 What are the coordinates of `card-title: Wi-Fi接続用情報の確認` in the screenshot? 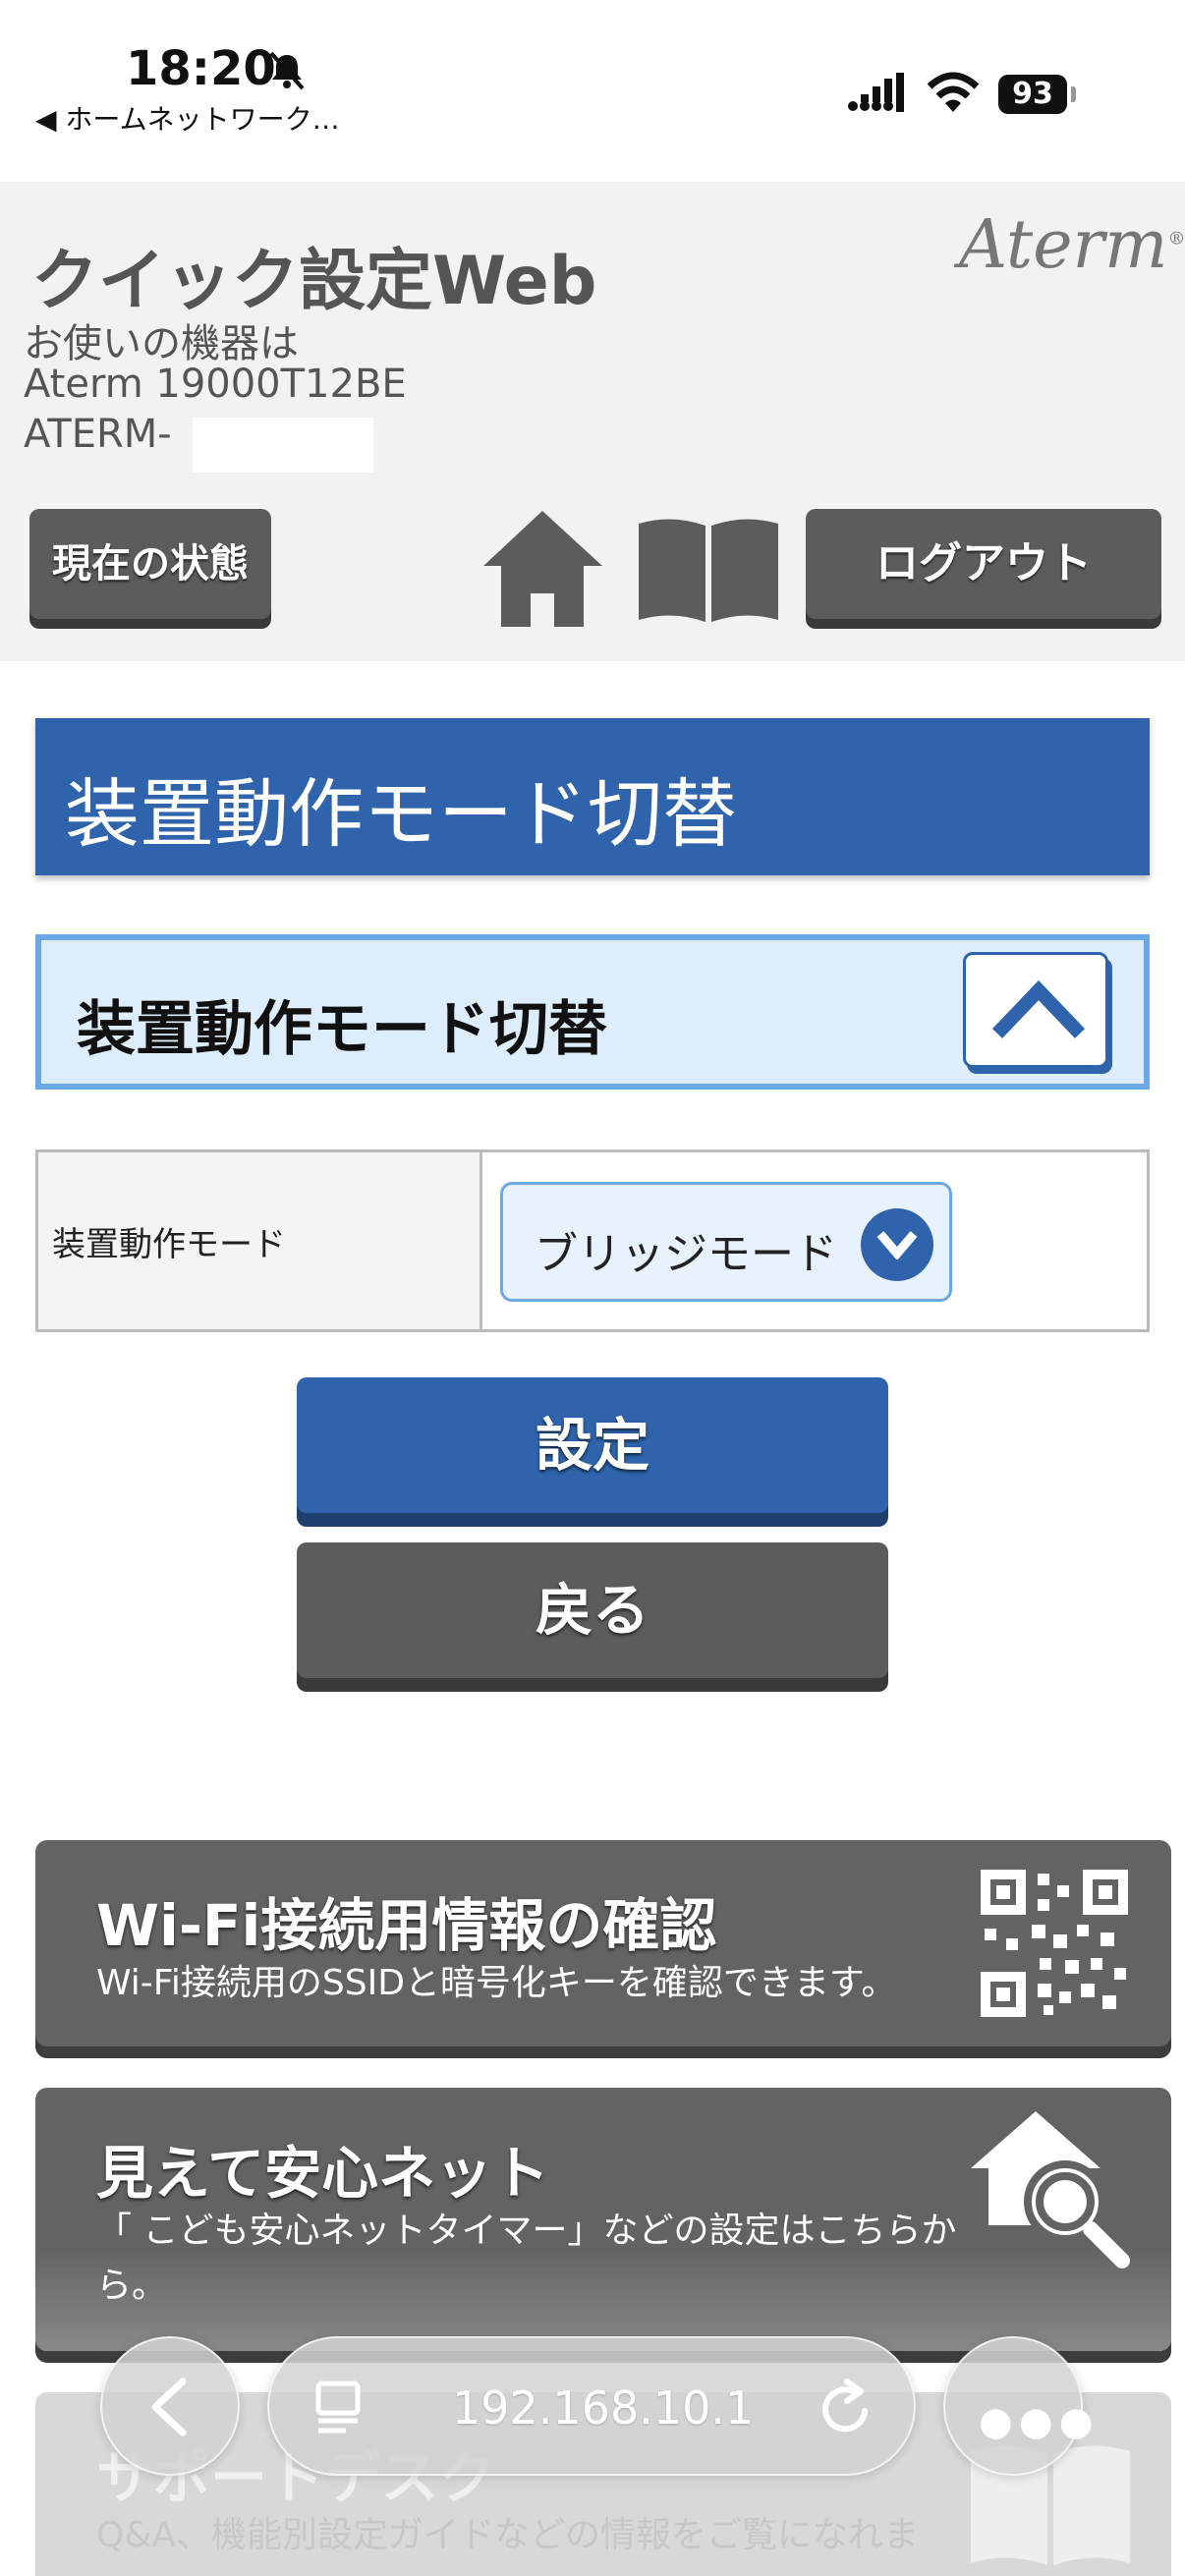 It's located at (407, 1925).